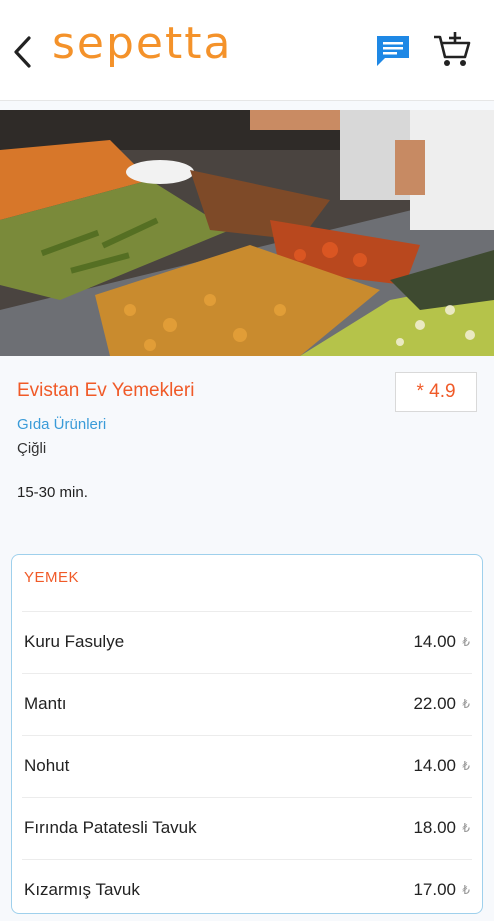  Describe the element at coordinates (32, 448) in the screenshot. I see `restaurant-district: Çiğli` at that location.